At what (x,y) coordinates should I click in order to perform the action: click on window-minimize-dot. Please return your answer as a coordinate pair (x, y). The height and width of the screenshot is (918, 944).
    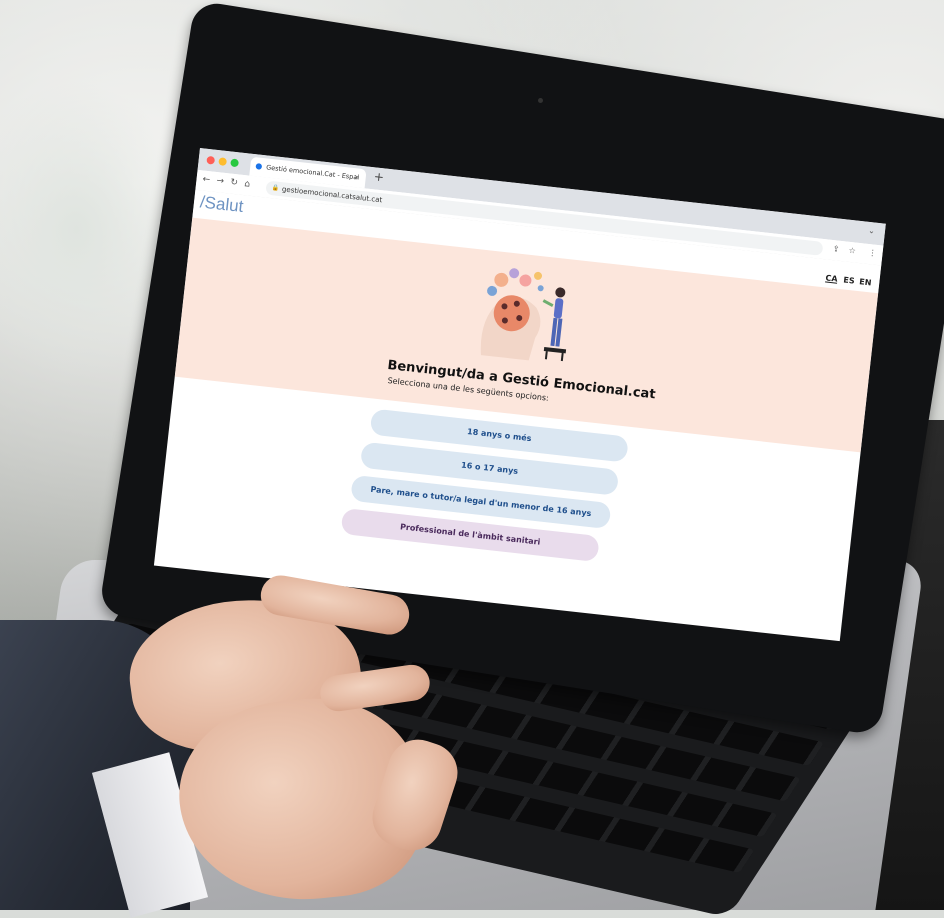
    Looking at the image, I should click on (223, 161).